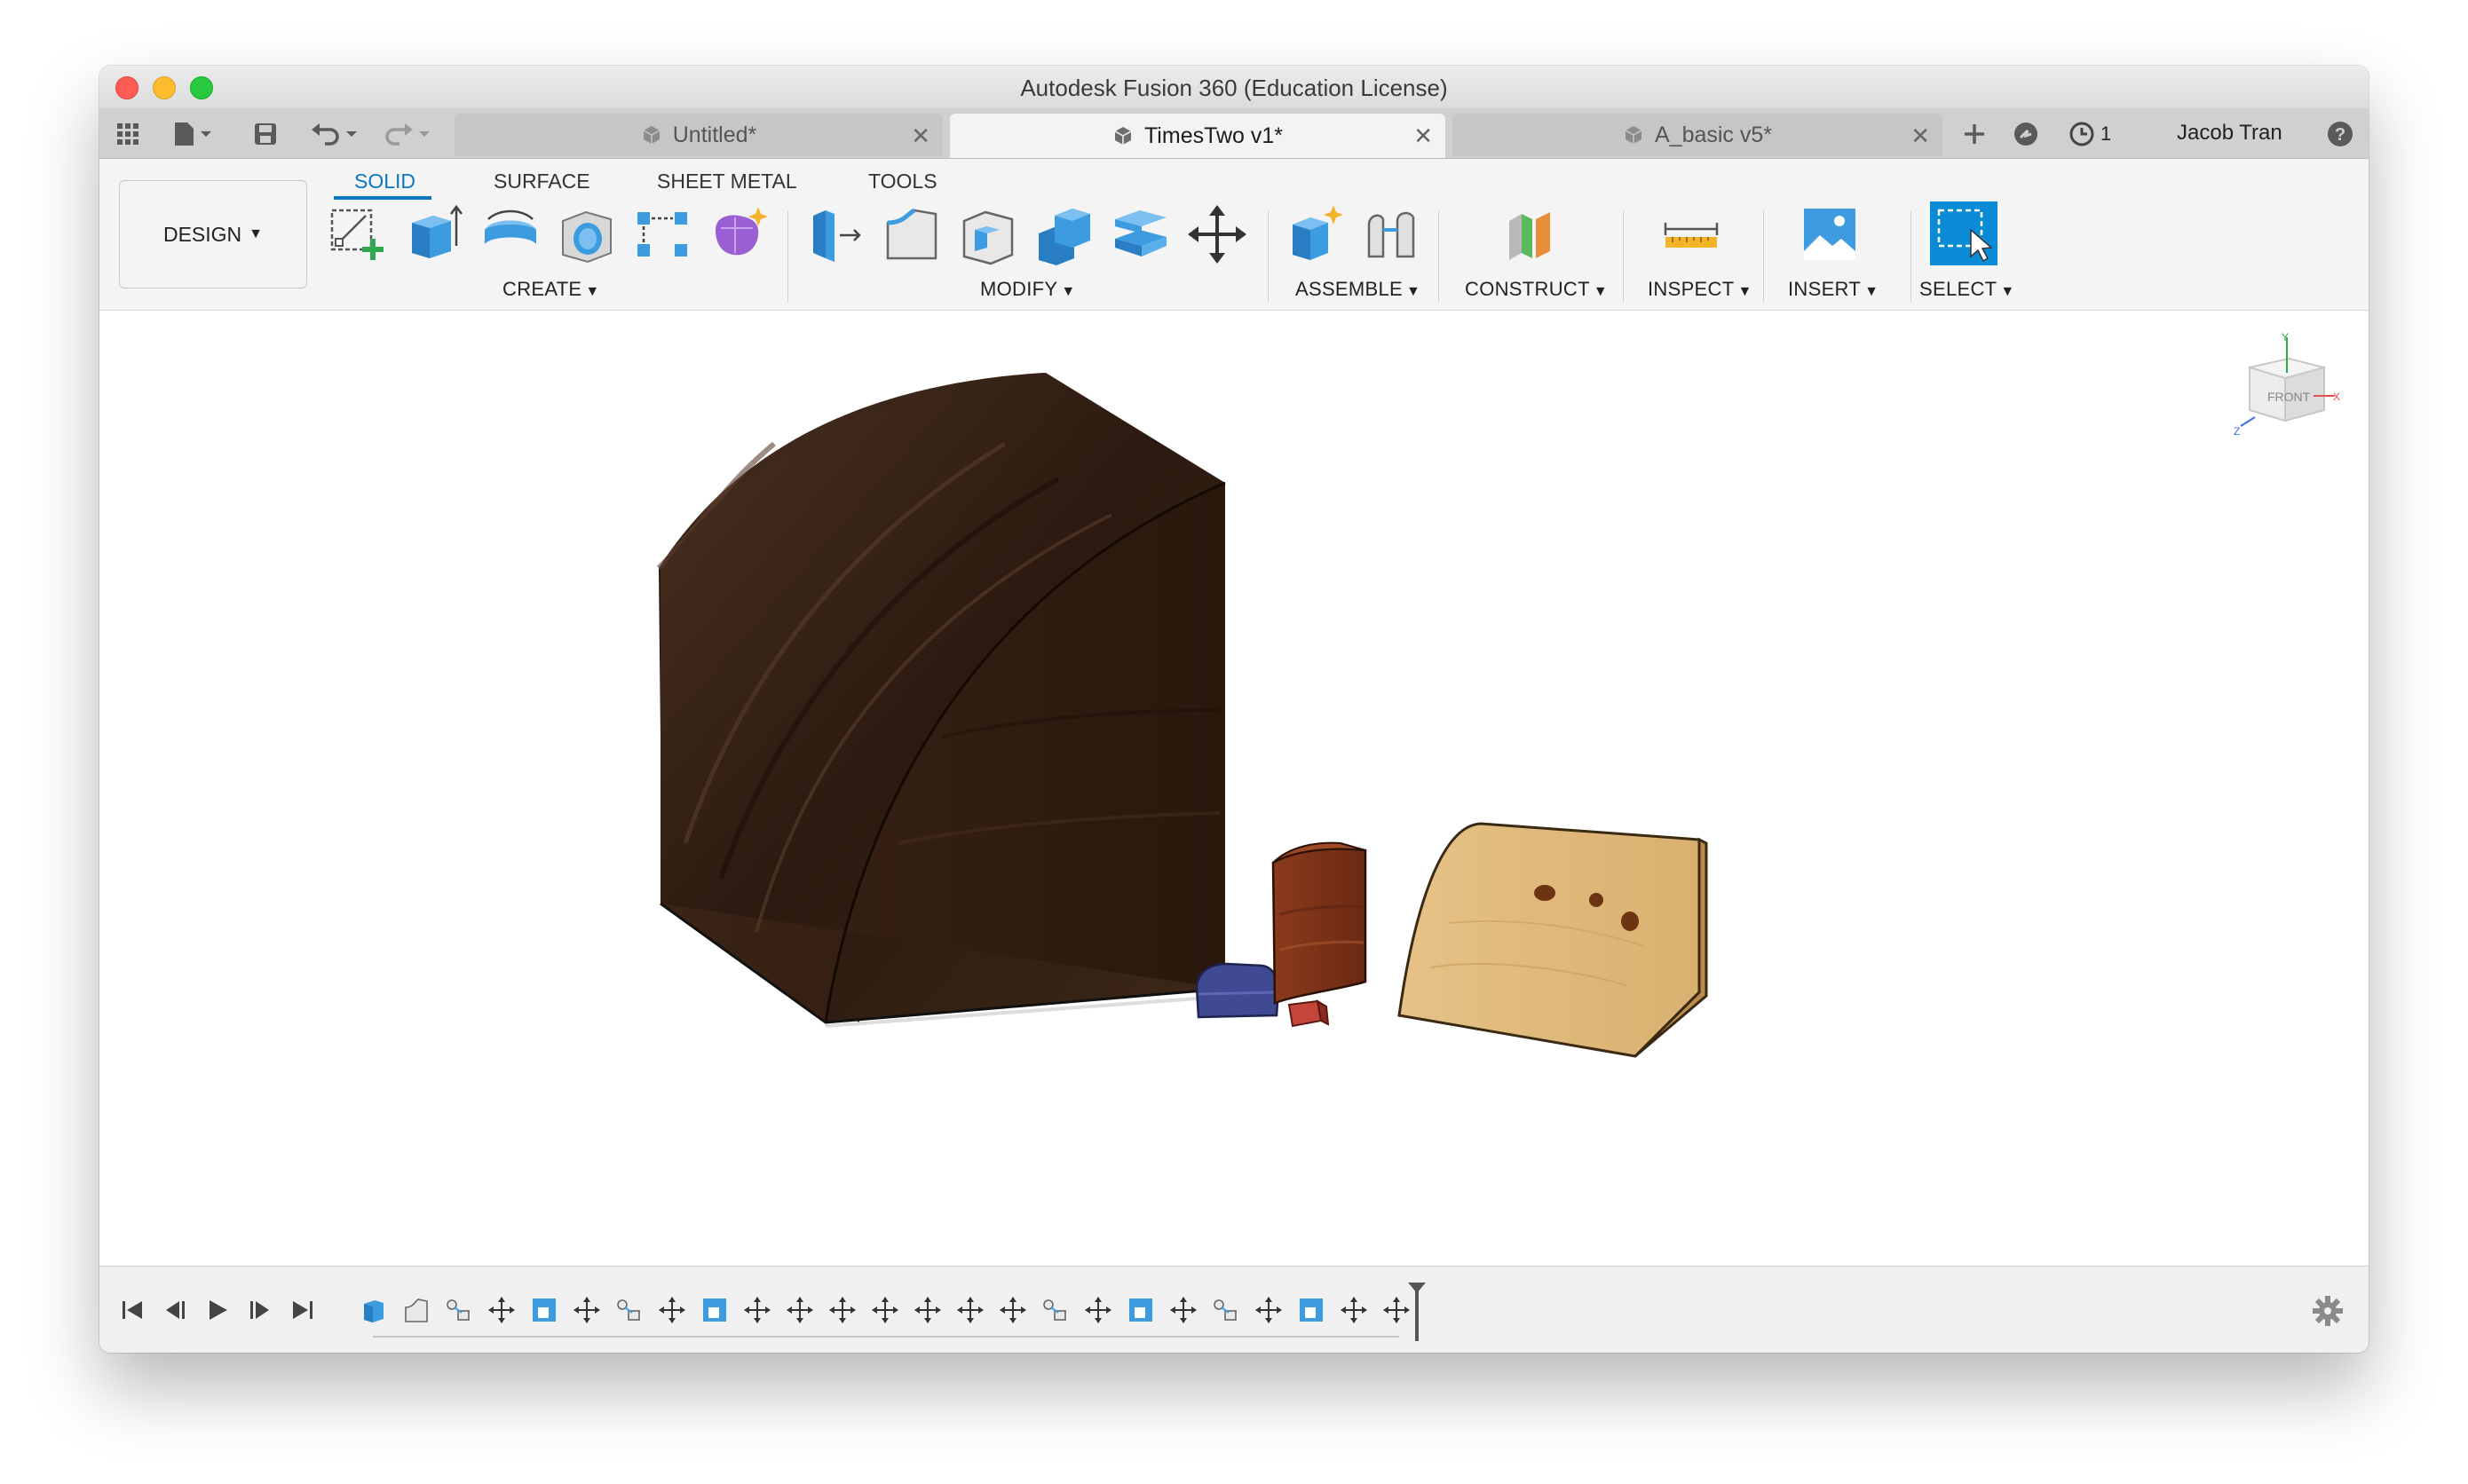  What do you see at coordinates (127, 134) in the screenshot?
I see `data-panel-grid-icon` at bounding box center [127, 134].